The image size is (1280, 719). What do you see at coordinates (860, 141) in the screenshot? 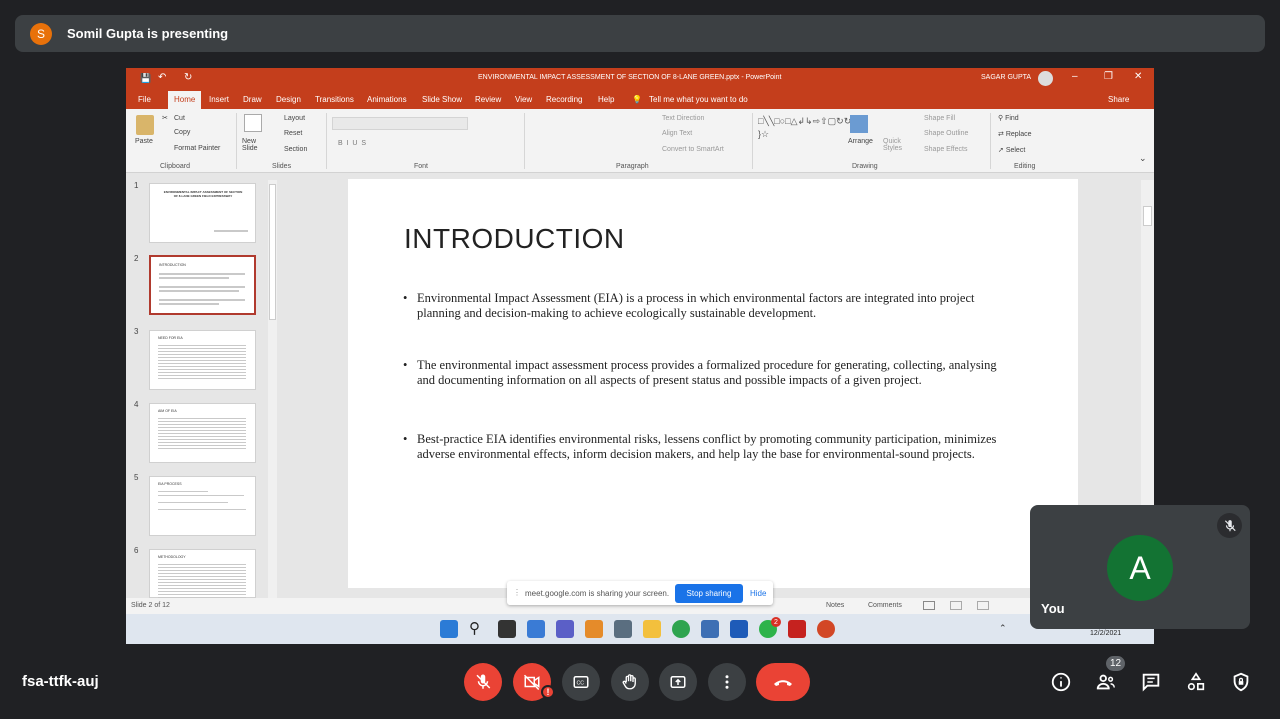
I see `arrange-button: Arrange` at bounding box center [860, 141].